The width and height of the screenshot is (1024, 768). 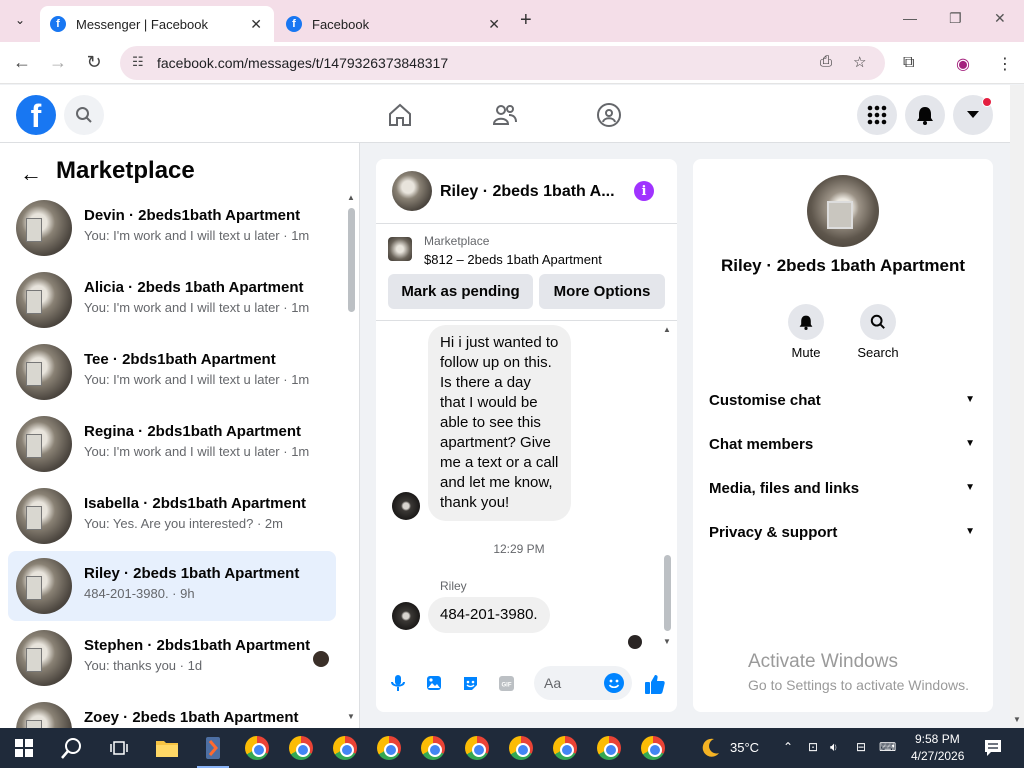 What do you see at coordinates (644, 191) in the screenshot?
I see `info-icon: i` at bounding box center [644, 191].